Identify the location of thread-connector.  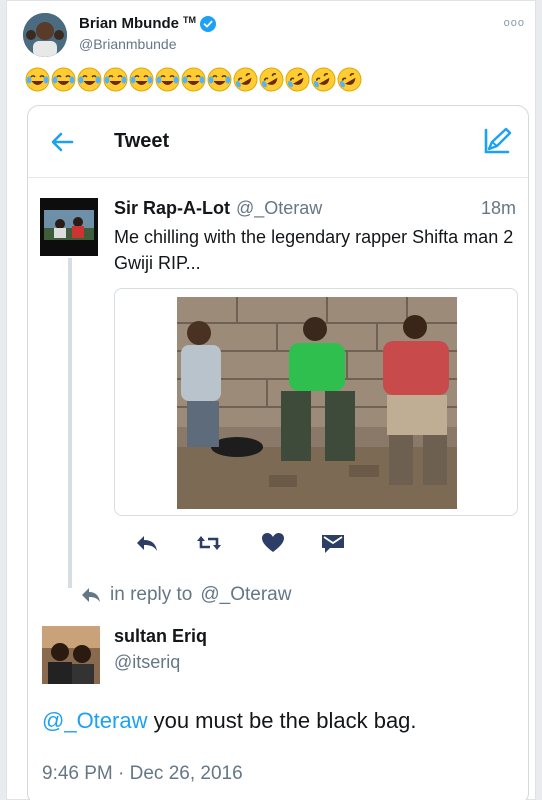
(70, 423).